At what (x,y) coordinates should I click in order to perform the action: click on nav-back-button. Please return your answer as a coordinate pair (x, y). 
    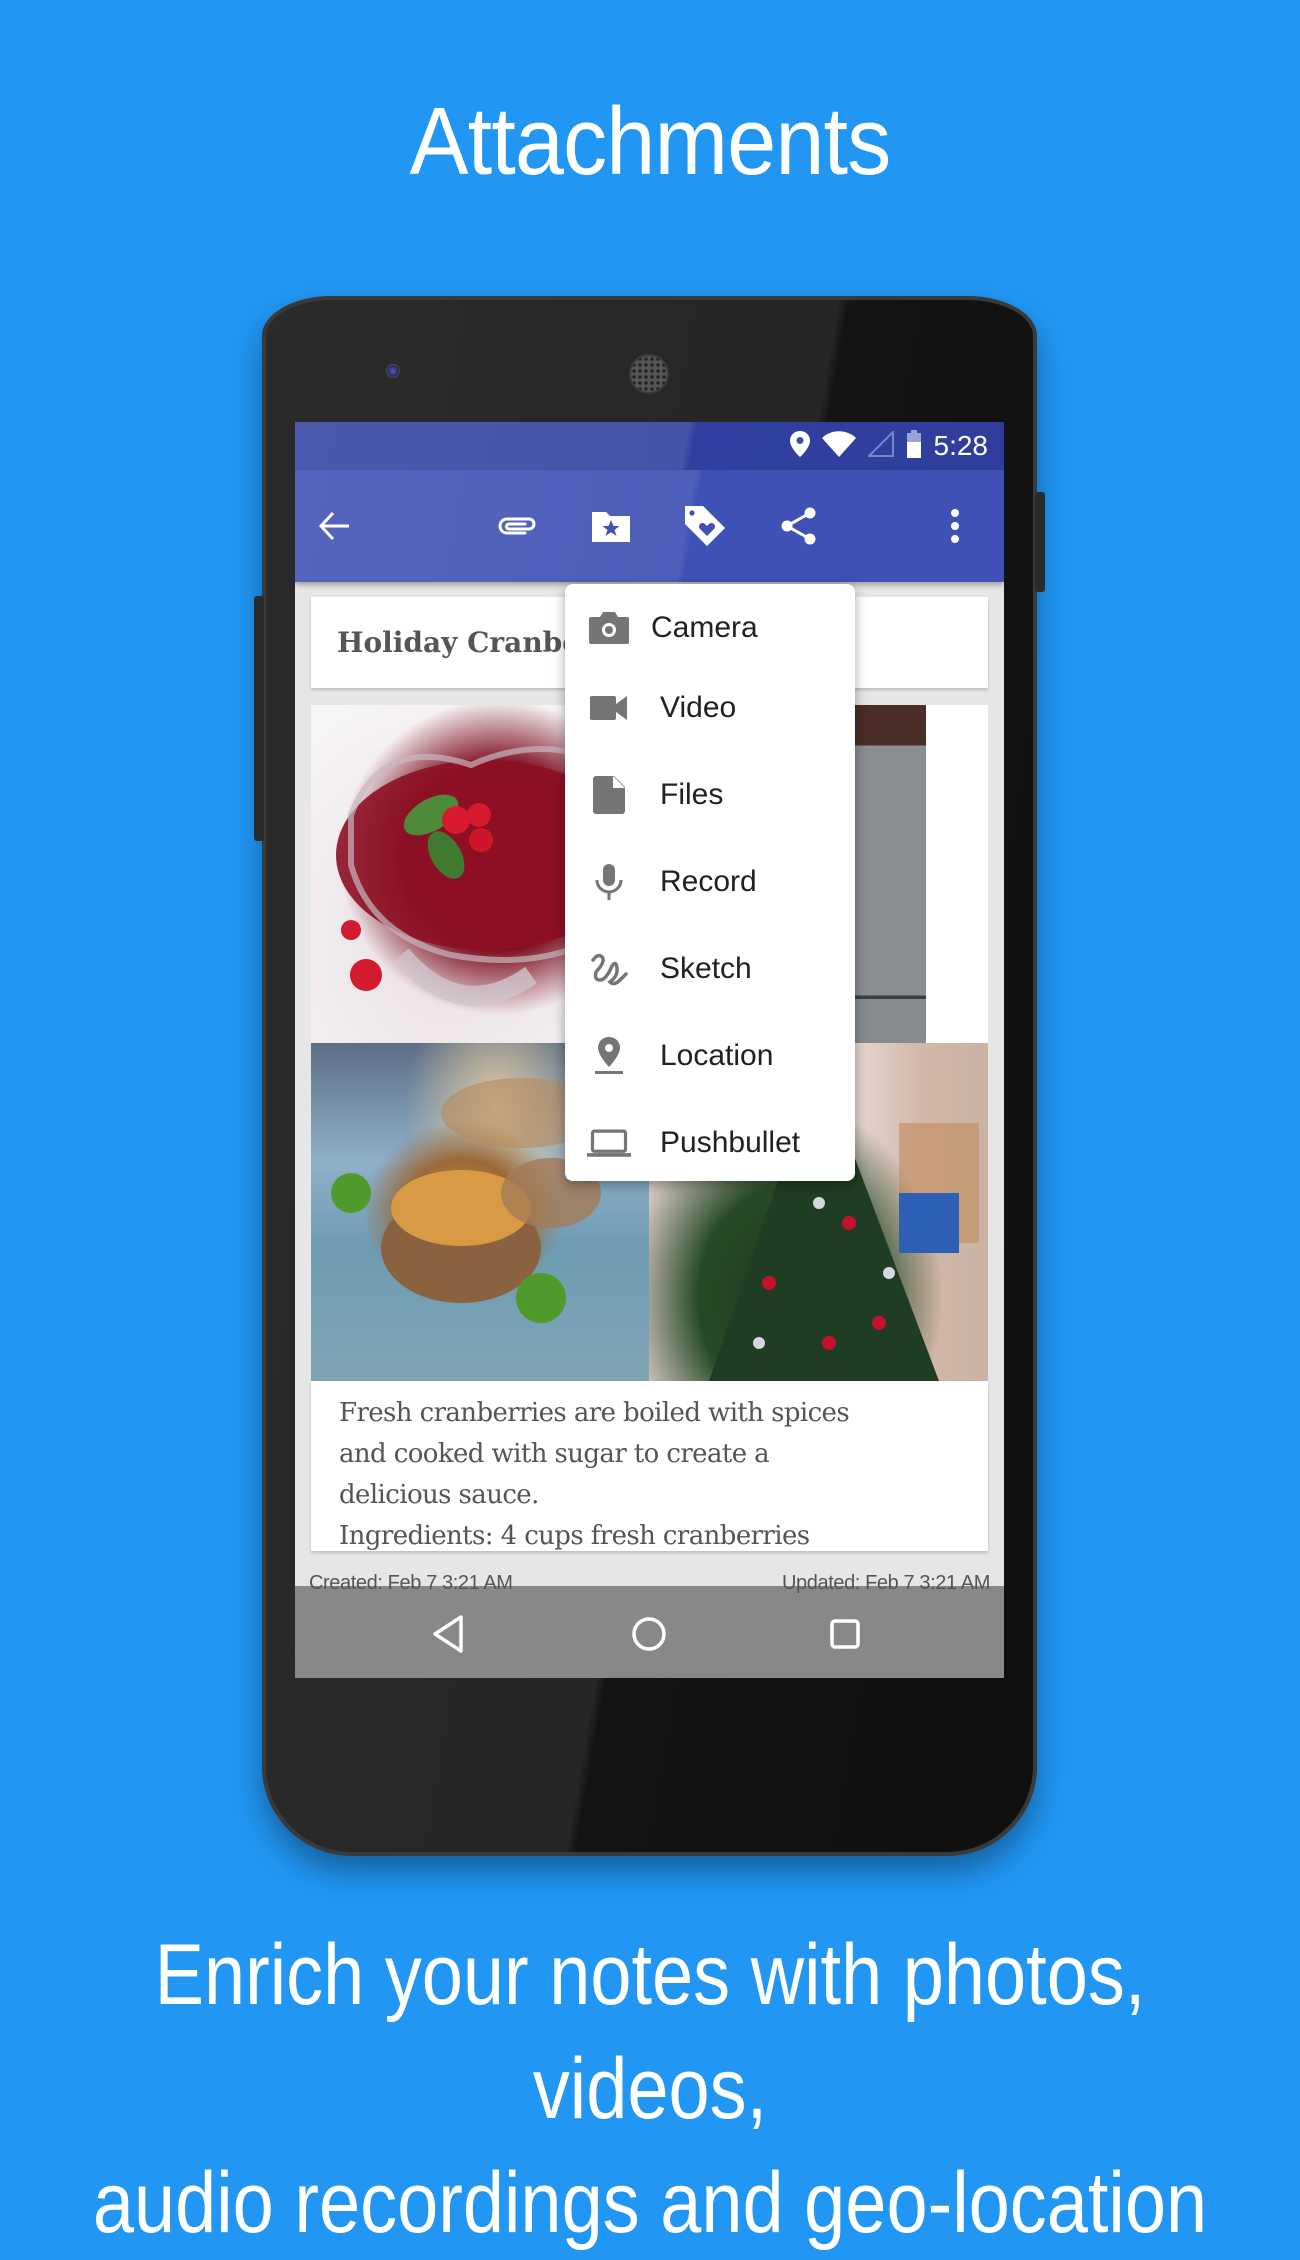
    Looking at the image, I should click on (449, 1634).